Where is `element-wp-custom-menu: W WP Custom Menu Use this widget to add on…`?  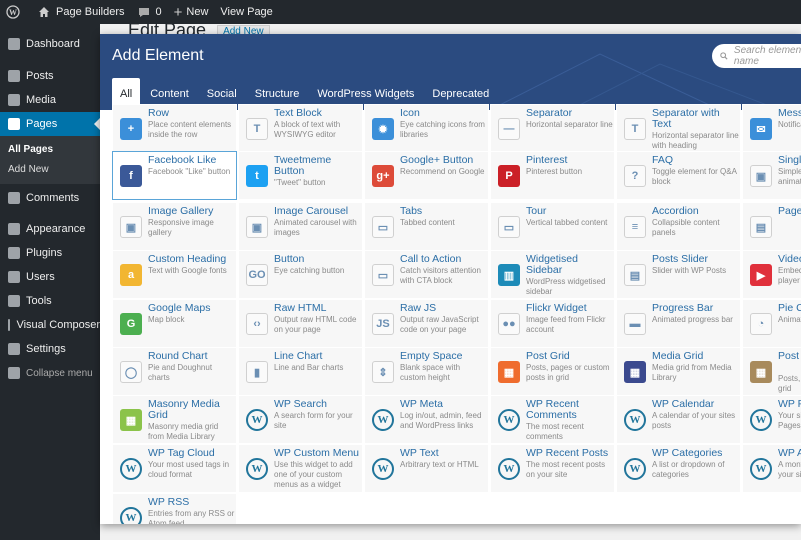
element-wp-custom-menu: W WP Custom Menu Use this widget to add on… is located at coordinates (300, 468).